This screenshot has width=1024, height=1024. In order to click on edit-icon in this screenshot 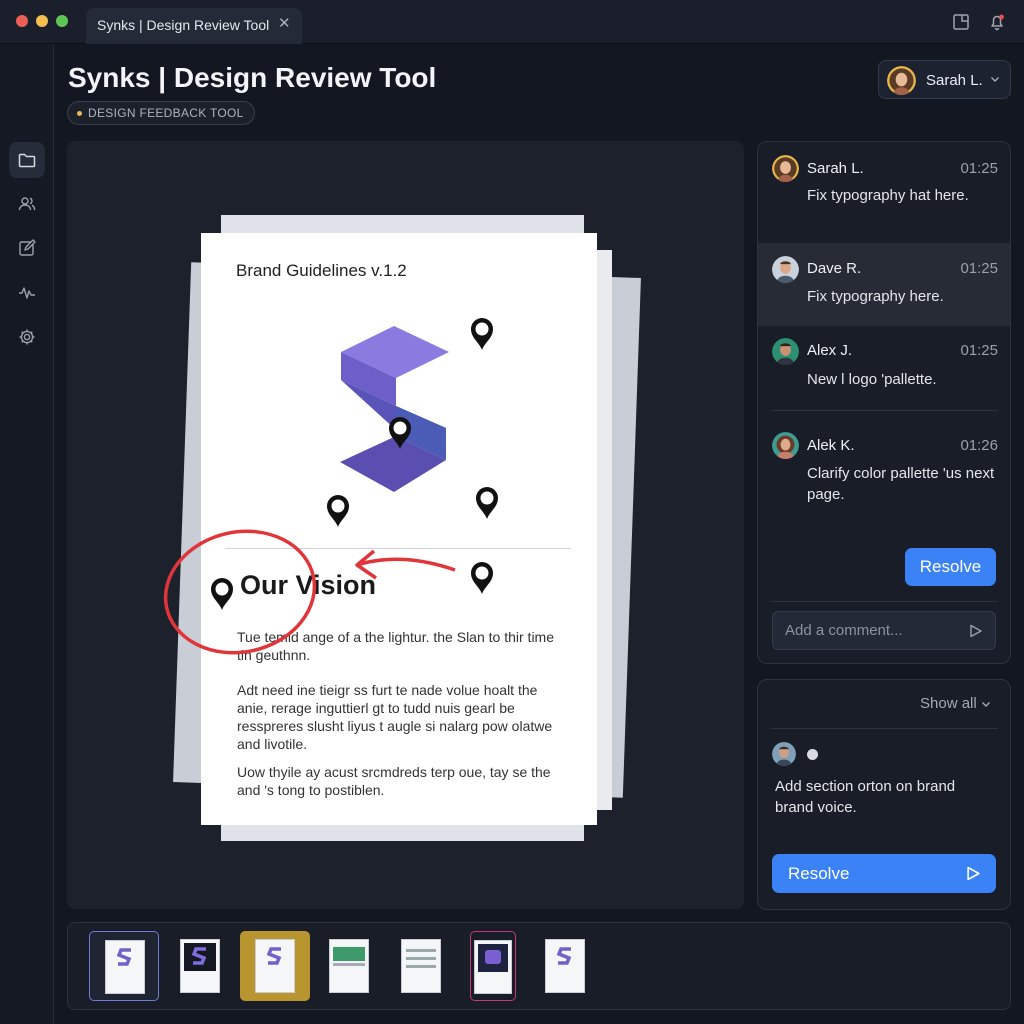, I will do `click(27, 247)`.